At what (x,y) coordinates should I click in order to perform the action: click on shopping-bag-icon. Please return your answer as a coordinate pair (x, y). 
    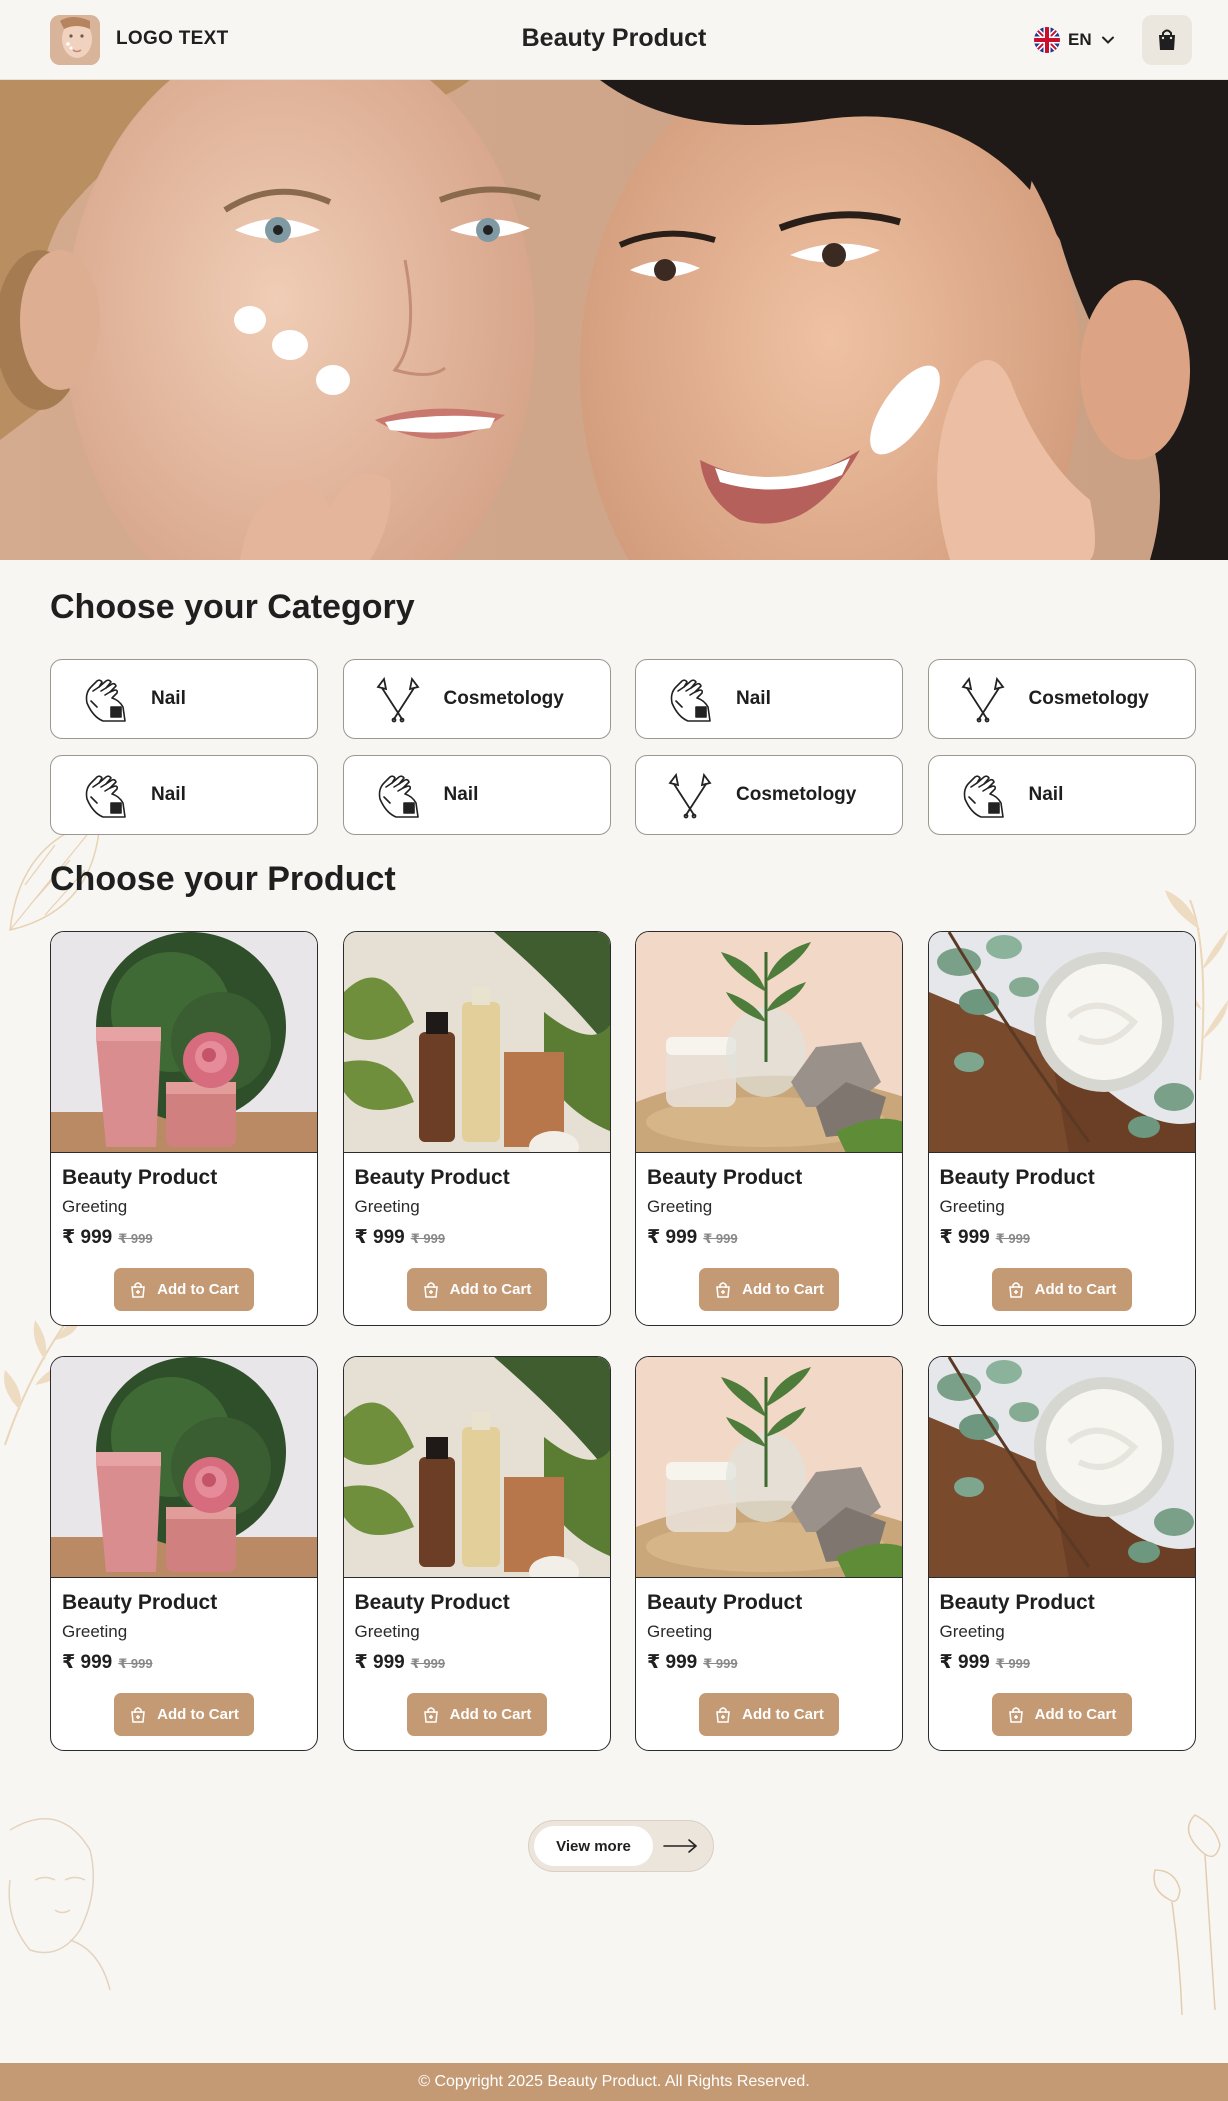
    Looking at the image, I should click on (1167, 39).